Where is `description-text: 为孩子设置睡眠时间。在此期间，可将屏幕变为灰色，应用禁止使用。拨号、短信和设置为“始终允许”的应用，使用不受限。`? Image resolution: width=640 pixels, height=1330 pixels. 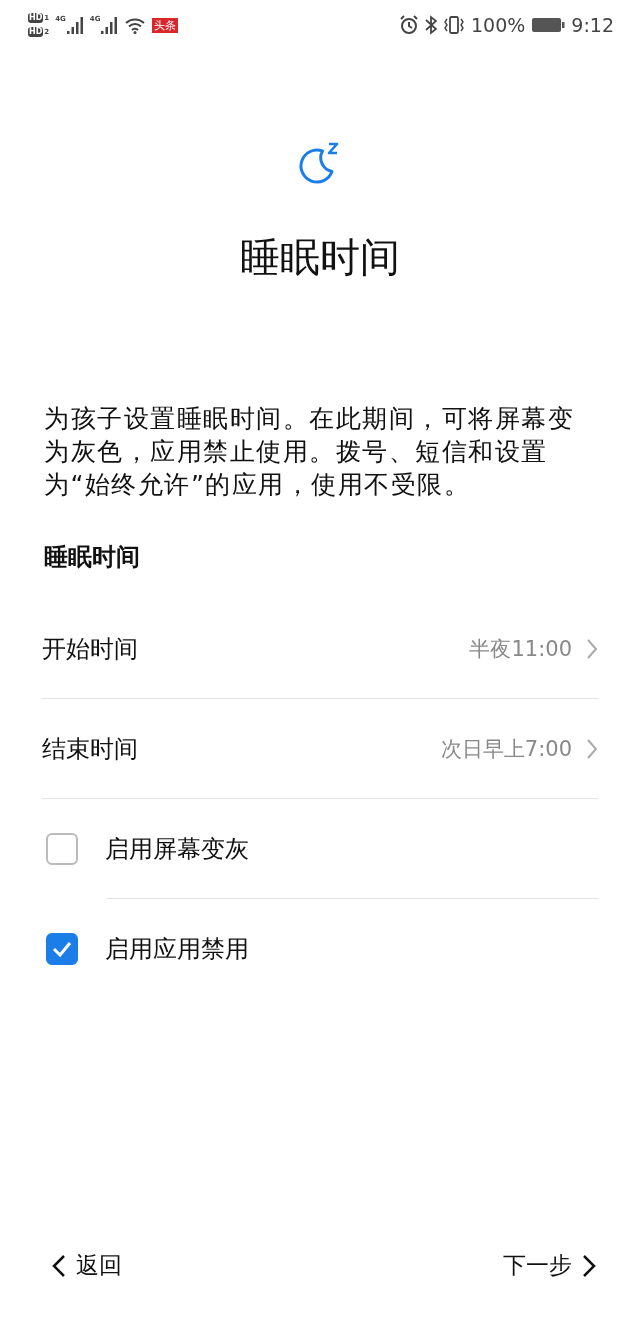 description-text: 为孩子设置睡眠时间。在此期间，可将屏幕变为灰色，应用禁止使用。拨号、短信和设置为“始终允许”的应用，使用不受限。 is located at coordinates (309, 452).